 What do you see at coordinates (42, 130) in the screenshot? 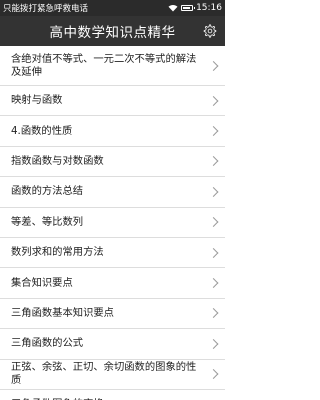
I see `list-item-label: 4.函数的性质` at bounding box center [42, 130].